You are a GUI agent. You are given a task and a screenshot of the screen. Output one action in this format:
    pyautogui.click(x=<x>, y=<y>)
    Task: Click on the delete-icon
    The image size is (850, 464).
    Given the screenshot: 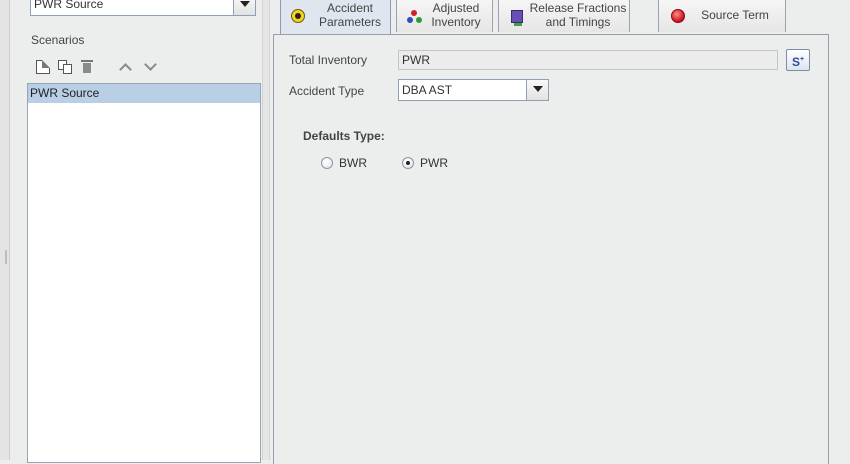 What is the action you would take?
    pyautogui.click(x=87, y=67)
    